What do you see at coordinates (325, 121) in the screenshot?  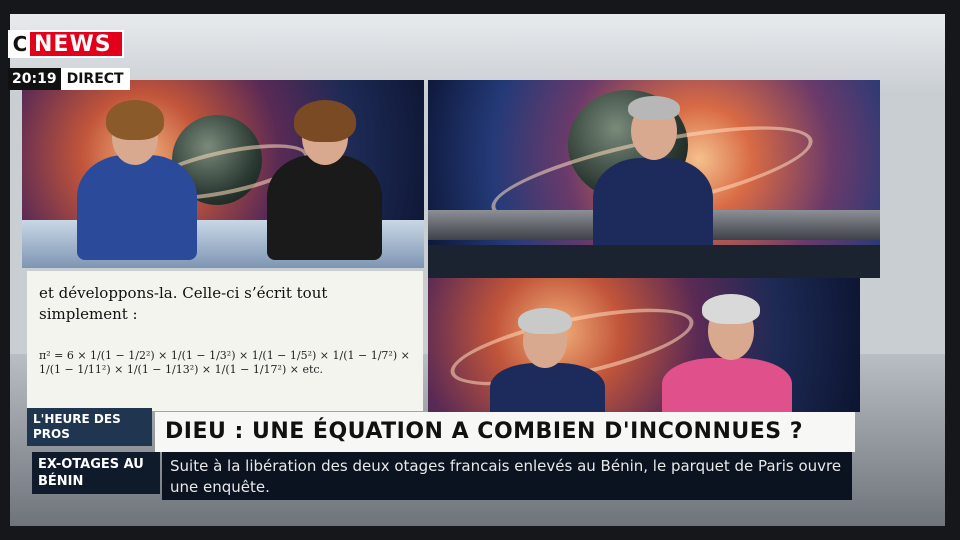 I see `guest-right-hair` at bounding box center [325, 121].